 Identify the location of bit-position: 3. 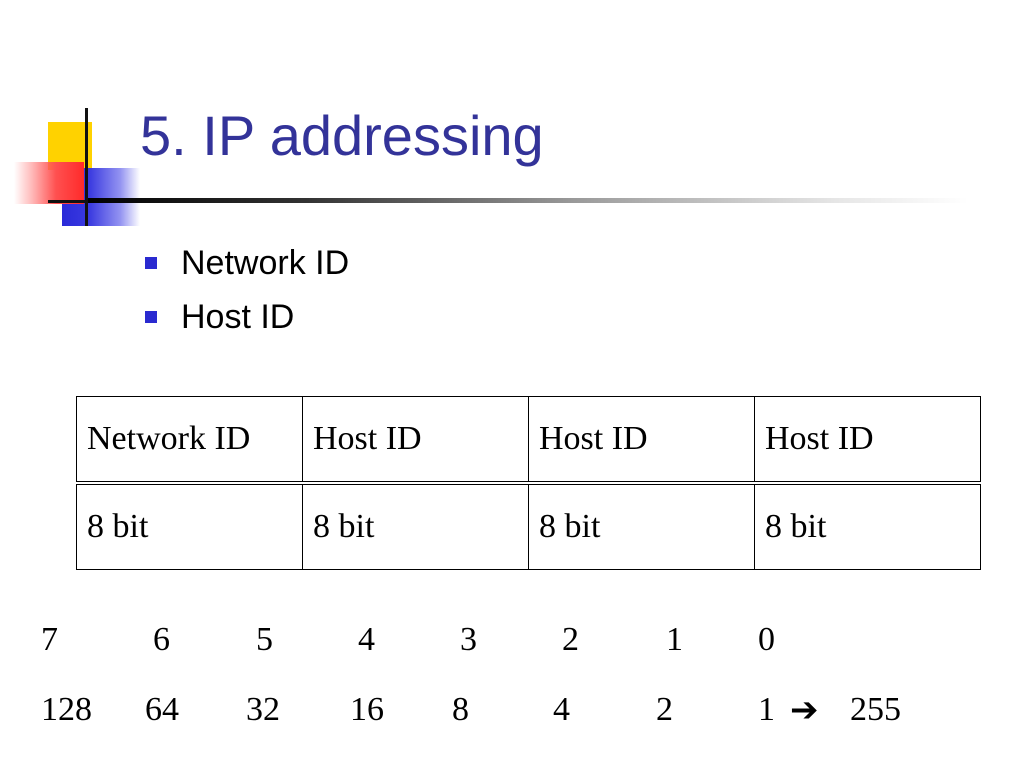
(468, 639).